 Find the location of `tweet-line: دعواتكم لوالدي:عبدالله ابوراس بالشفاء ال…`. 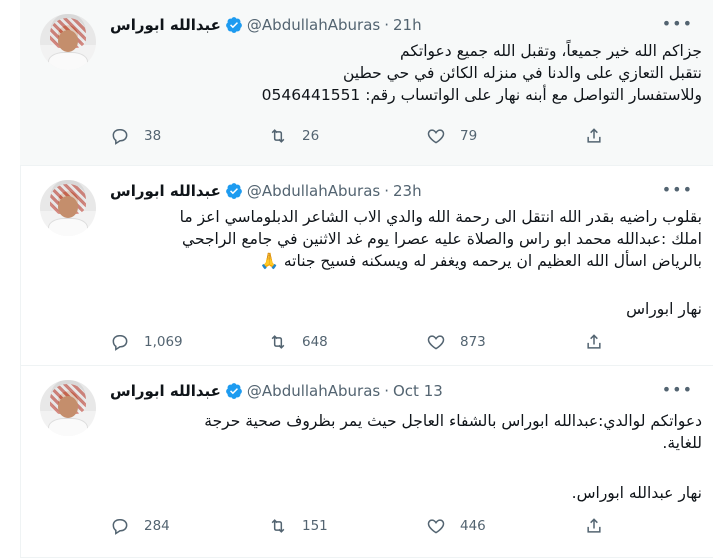

tweet-line: دعواتكم لوالدي:عبدالله ابوراس بالشفاء ال… is located at coordinates (453, 421).